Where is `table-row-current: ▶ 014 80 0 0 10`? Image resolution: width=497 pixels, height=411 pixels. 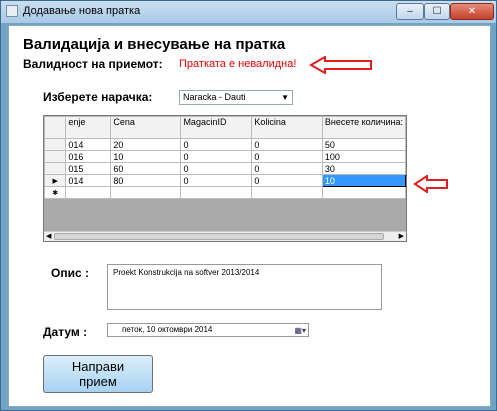
table-row-current: ▶ 014 80 0 0 10 is located at coordinates (225, 180).